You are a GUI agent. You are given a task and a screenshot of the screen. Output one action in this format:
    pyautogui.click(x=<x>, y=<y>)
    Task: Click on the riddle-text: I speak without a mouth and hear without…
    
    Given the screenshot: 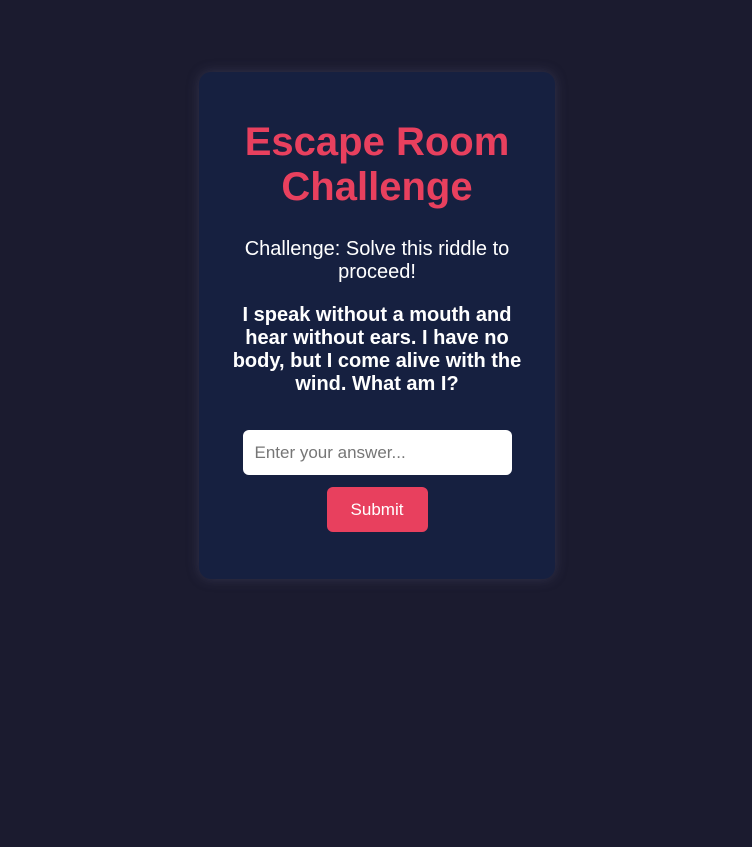 What is the action you would take?
    pyautogui.click(x=377, y=349)
    